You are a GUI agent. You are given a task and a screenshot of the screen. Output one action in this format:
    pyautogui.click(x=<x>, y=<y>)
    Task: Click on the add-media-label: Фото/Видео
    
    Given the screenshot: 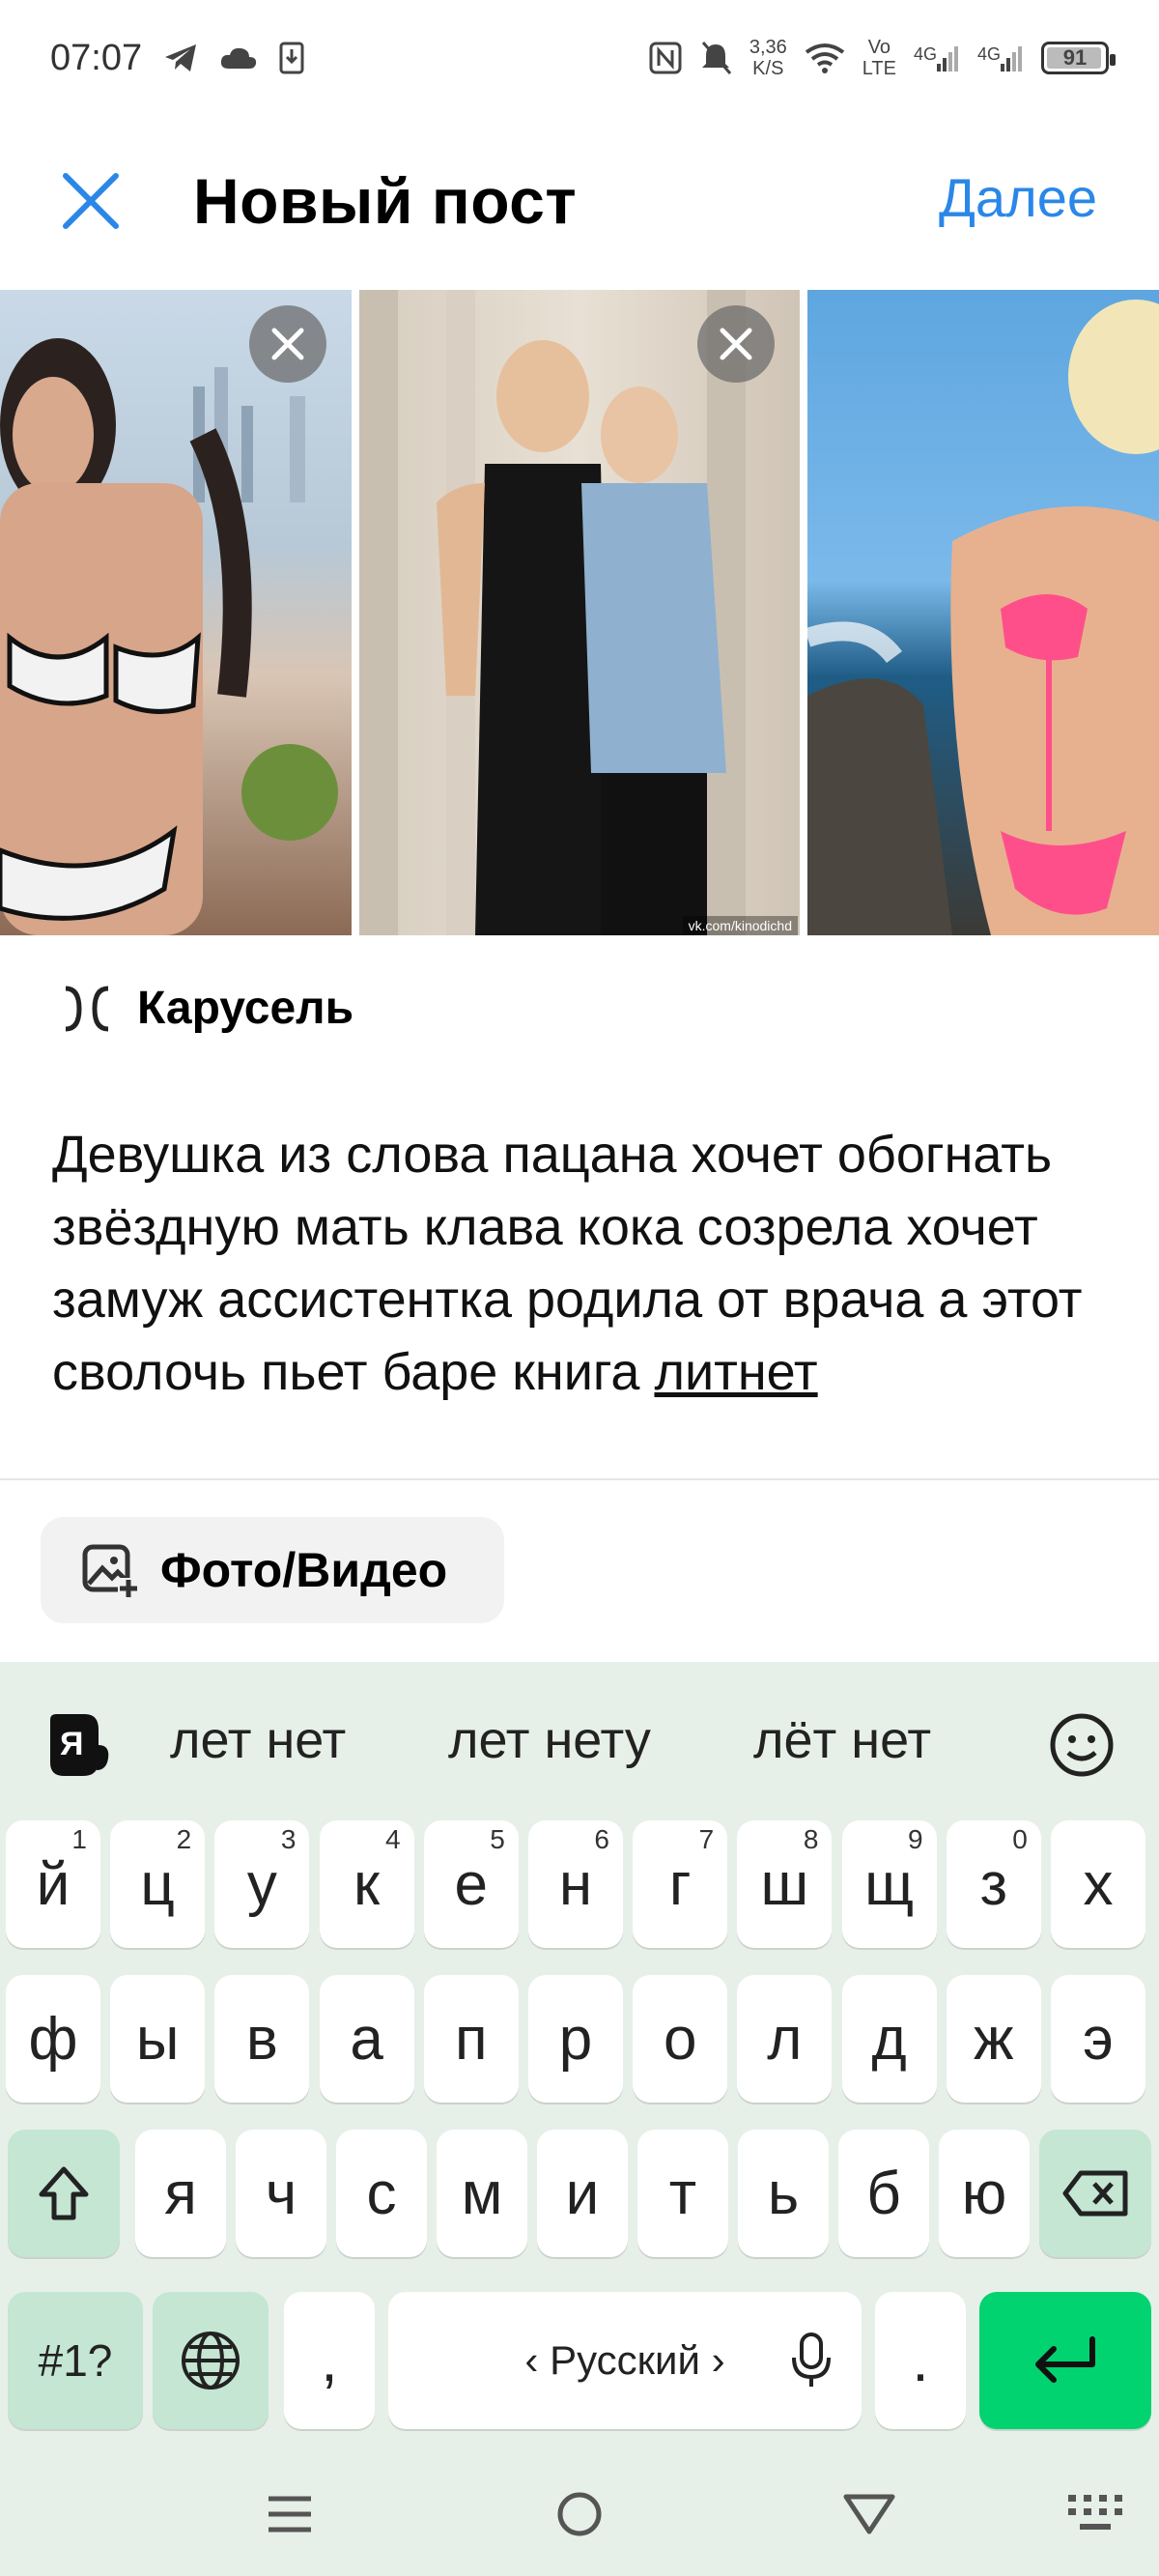 What is the action you would take?
    pyautogui.click(x=304, y=1570)
    